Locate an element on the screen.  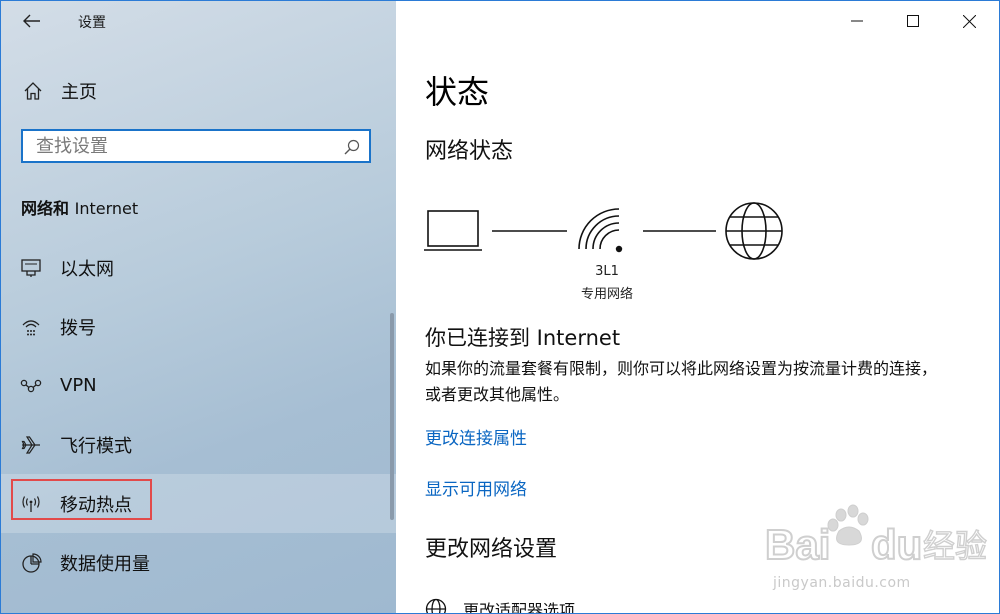
minimize-icon is located at coordinates (857, 21).